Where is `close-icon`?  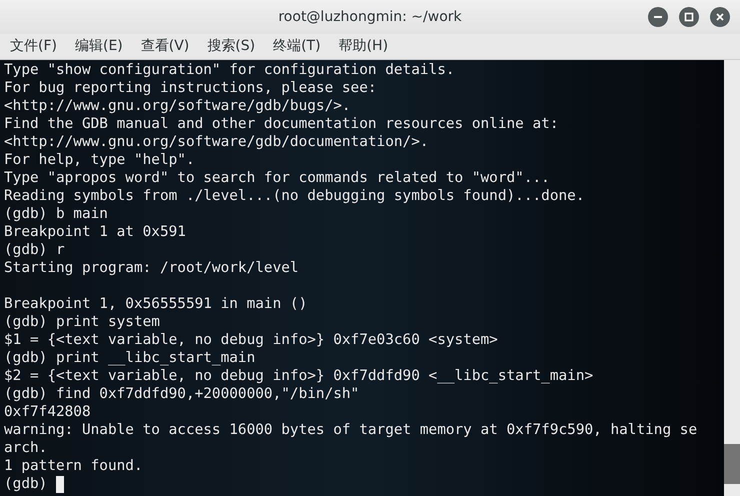
close-icon is located at coordinates (720, 17).